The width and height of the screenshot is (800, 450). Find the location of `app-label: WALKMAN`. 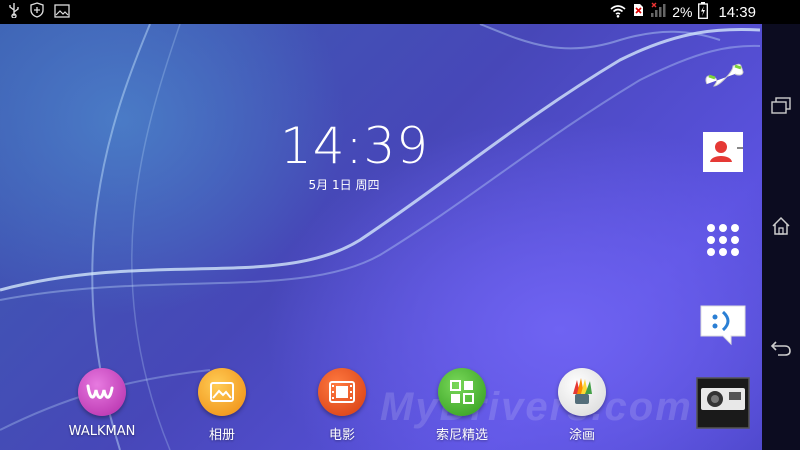

app-label: WALKMAN is located at coordinates (102, 431).